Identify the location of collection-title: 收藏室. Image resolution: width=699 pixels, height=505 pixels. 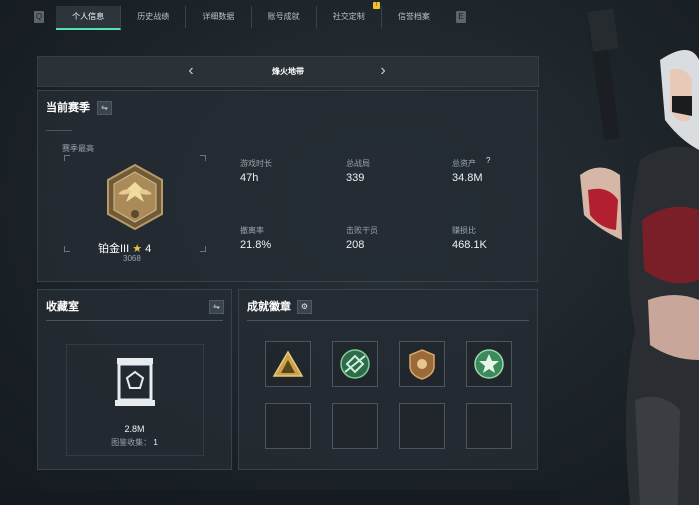
(62, 307).